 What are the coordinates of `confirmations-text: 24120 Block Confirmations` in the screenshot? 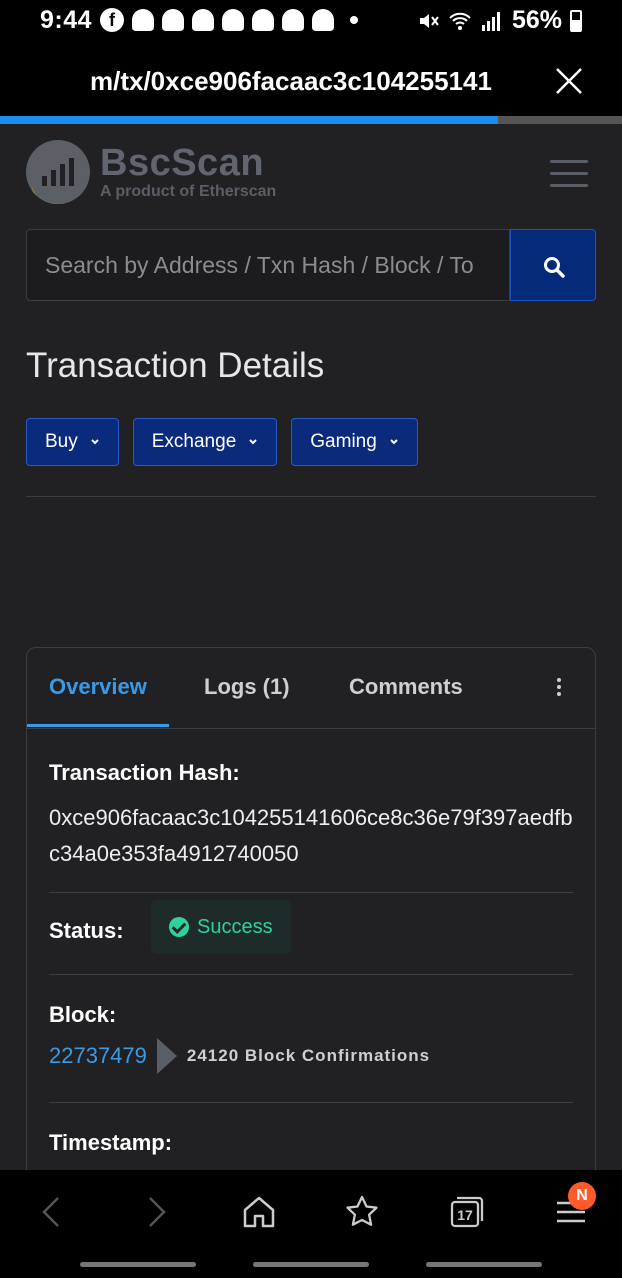 It's located at (308, 1055).